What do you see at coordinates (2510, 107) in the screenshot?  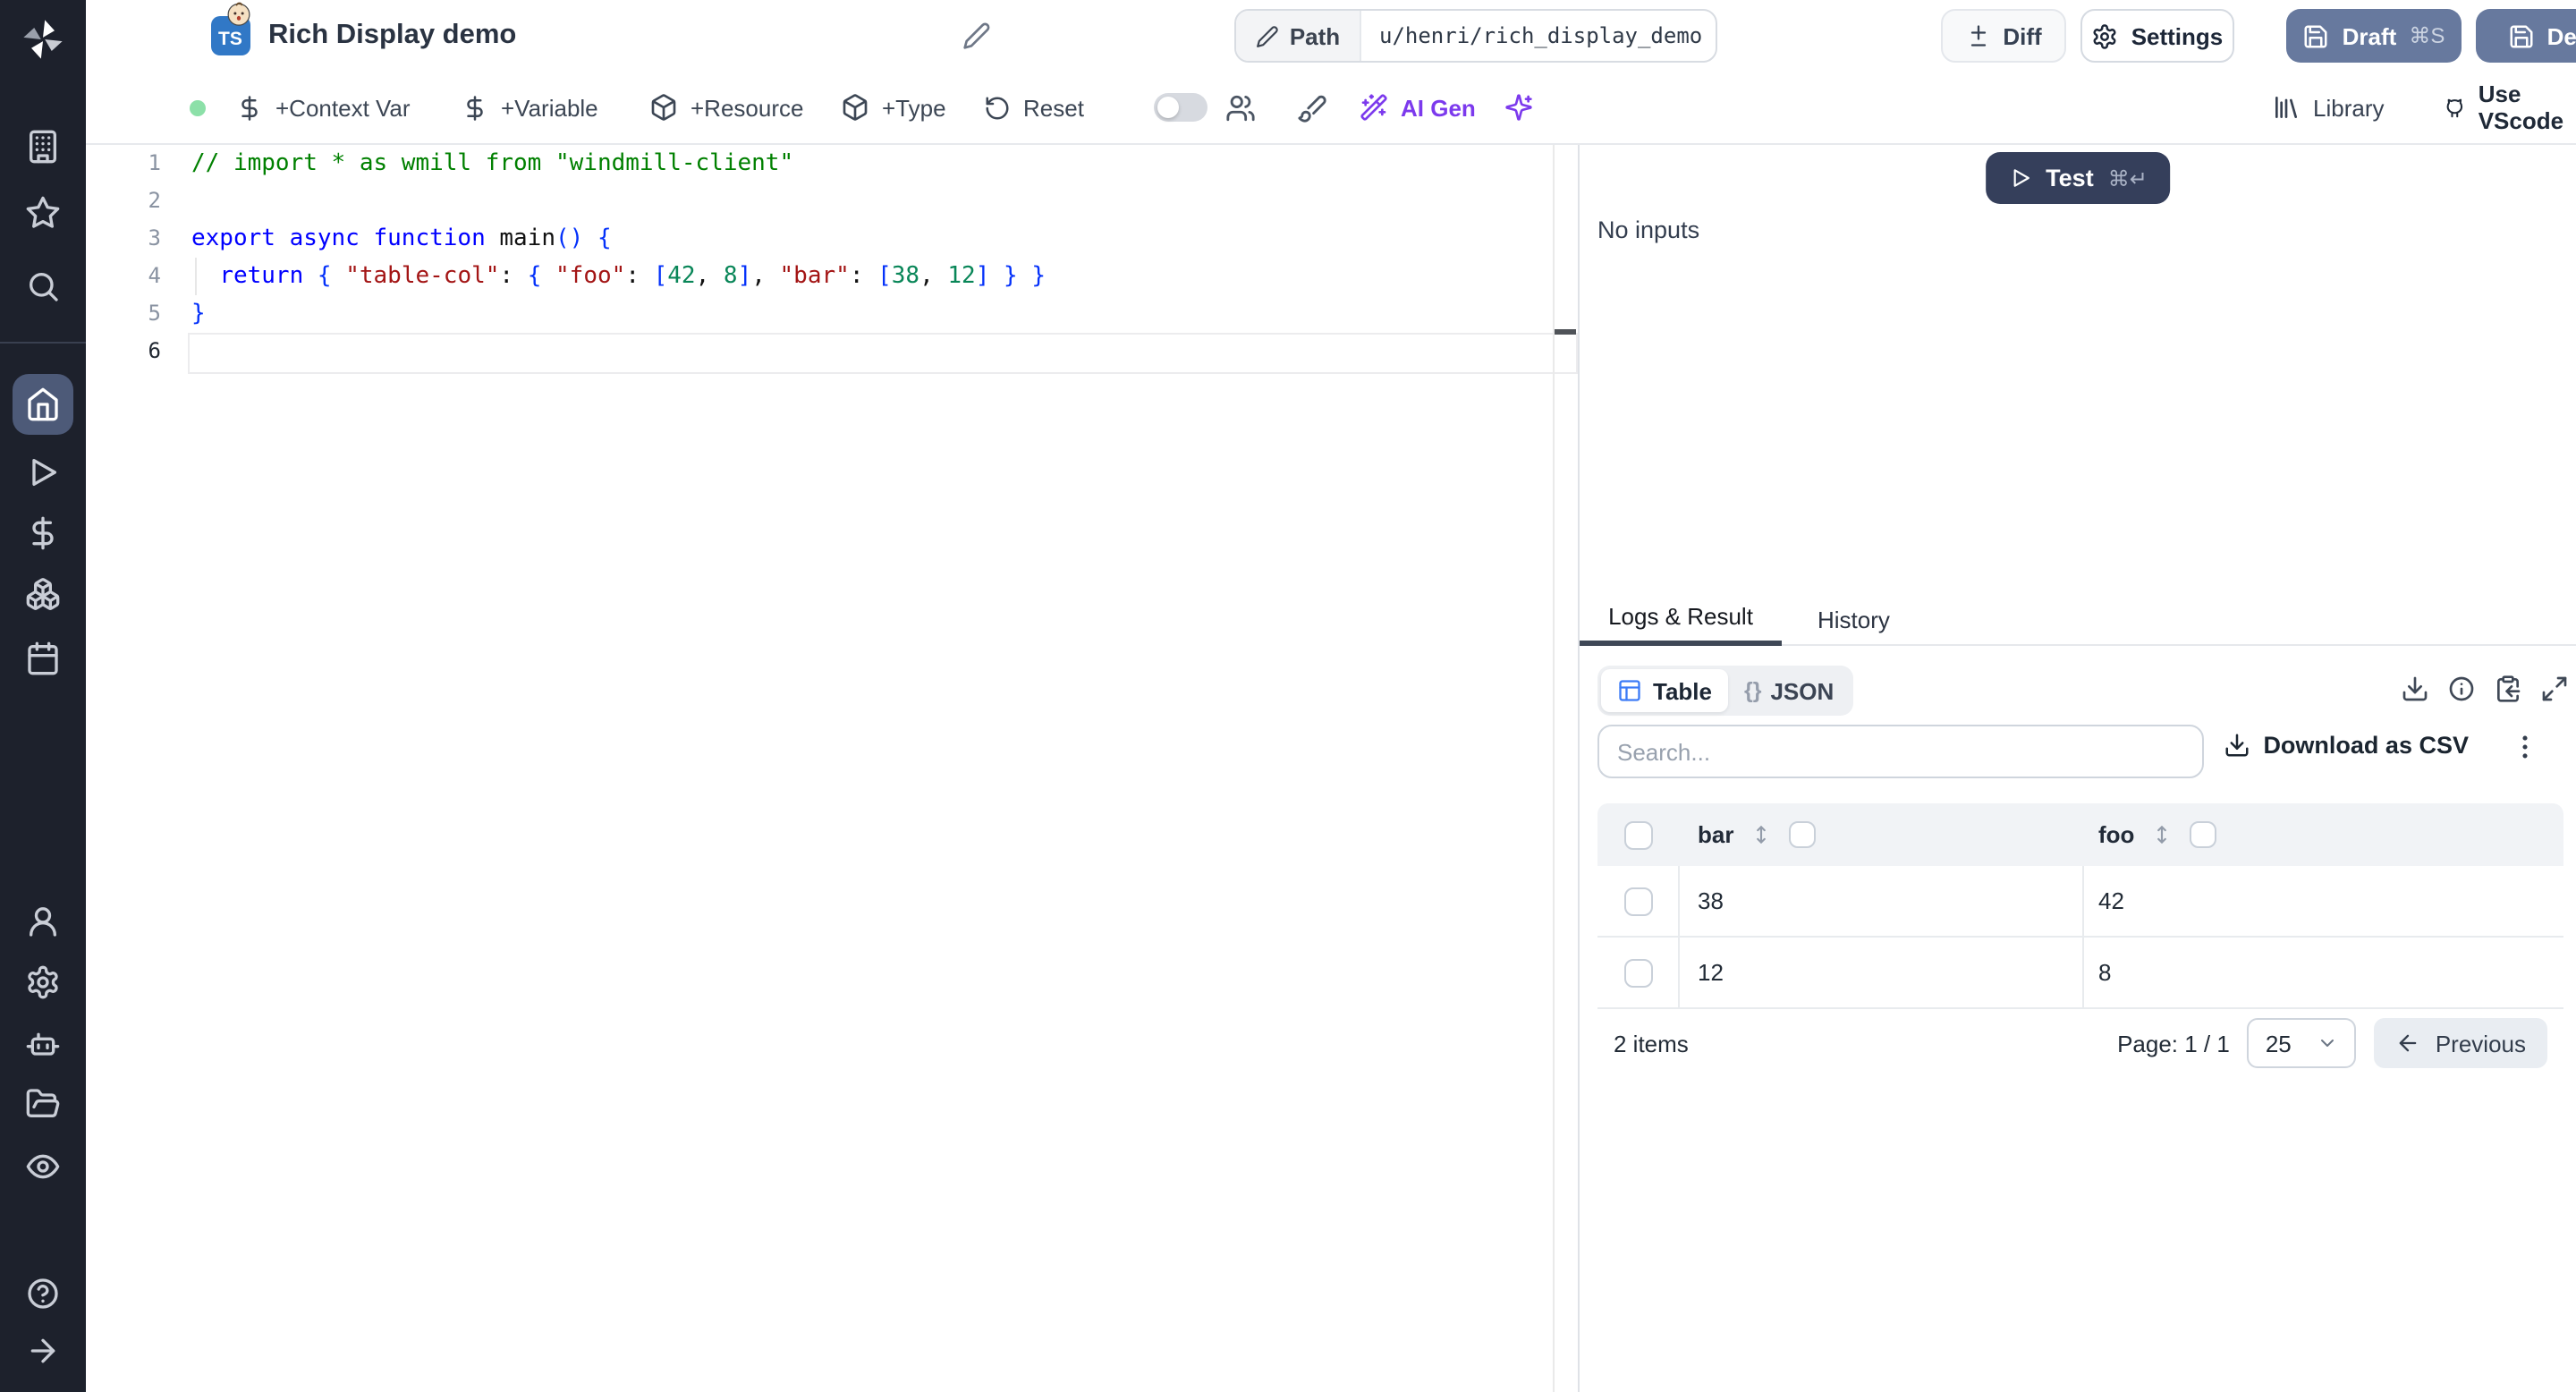 I see `use-vscode-button: Use VScode` at bounding box center [2510, 107].